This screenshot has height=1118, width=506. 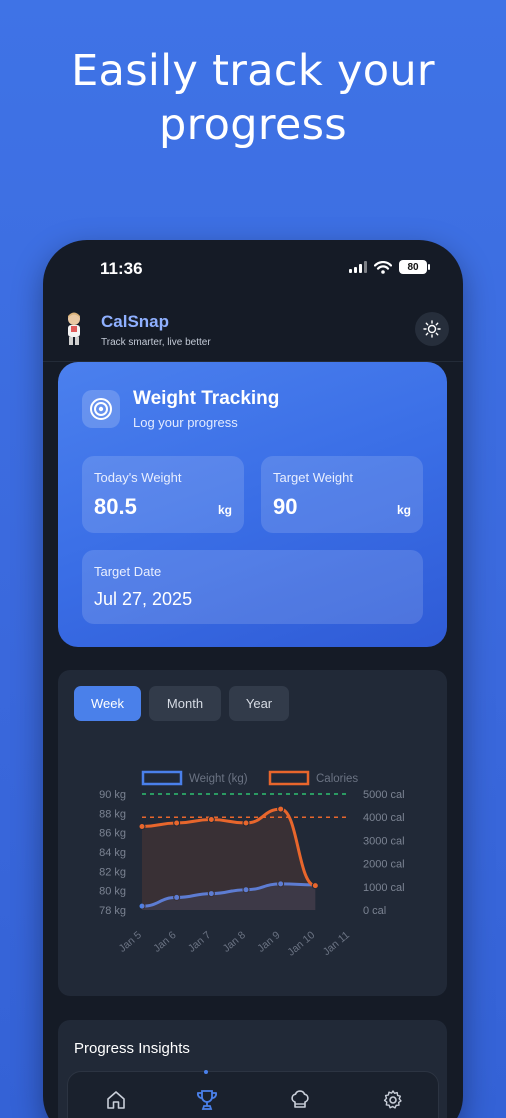 I want to click on left-tick-label: 78 kg, so click(x=112, y=911).